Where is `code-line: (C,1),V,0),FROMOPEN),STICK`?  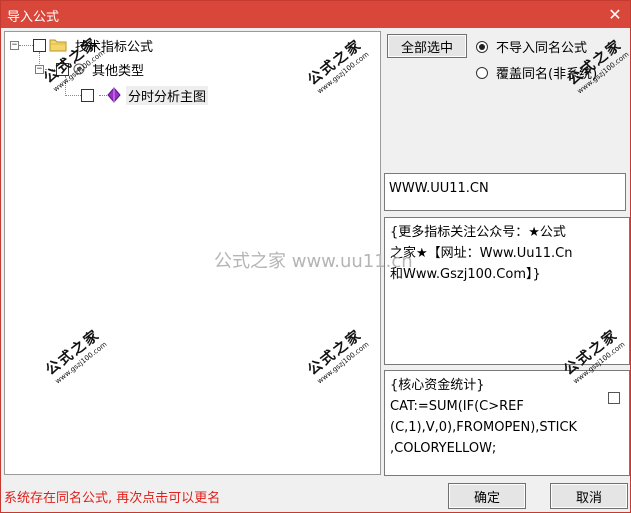
code-line: (C,1),V,0),FROMOPEN),STICK is located at coordinates (484, 427).